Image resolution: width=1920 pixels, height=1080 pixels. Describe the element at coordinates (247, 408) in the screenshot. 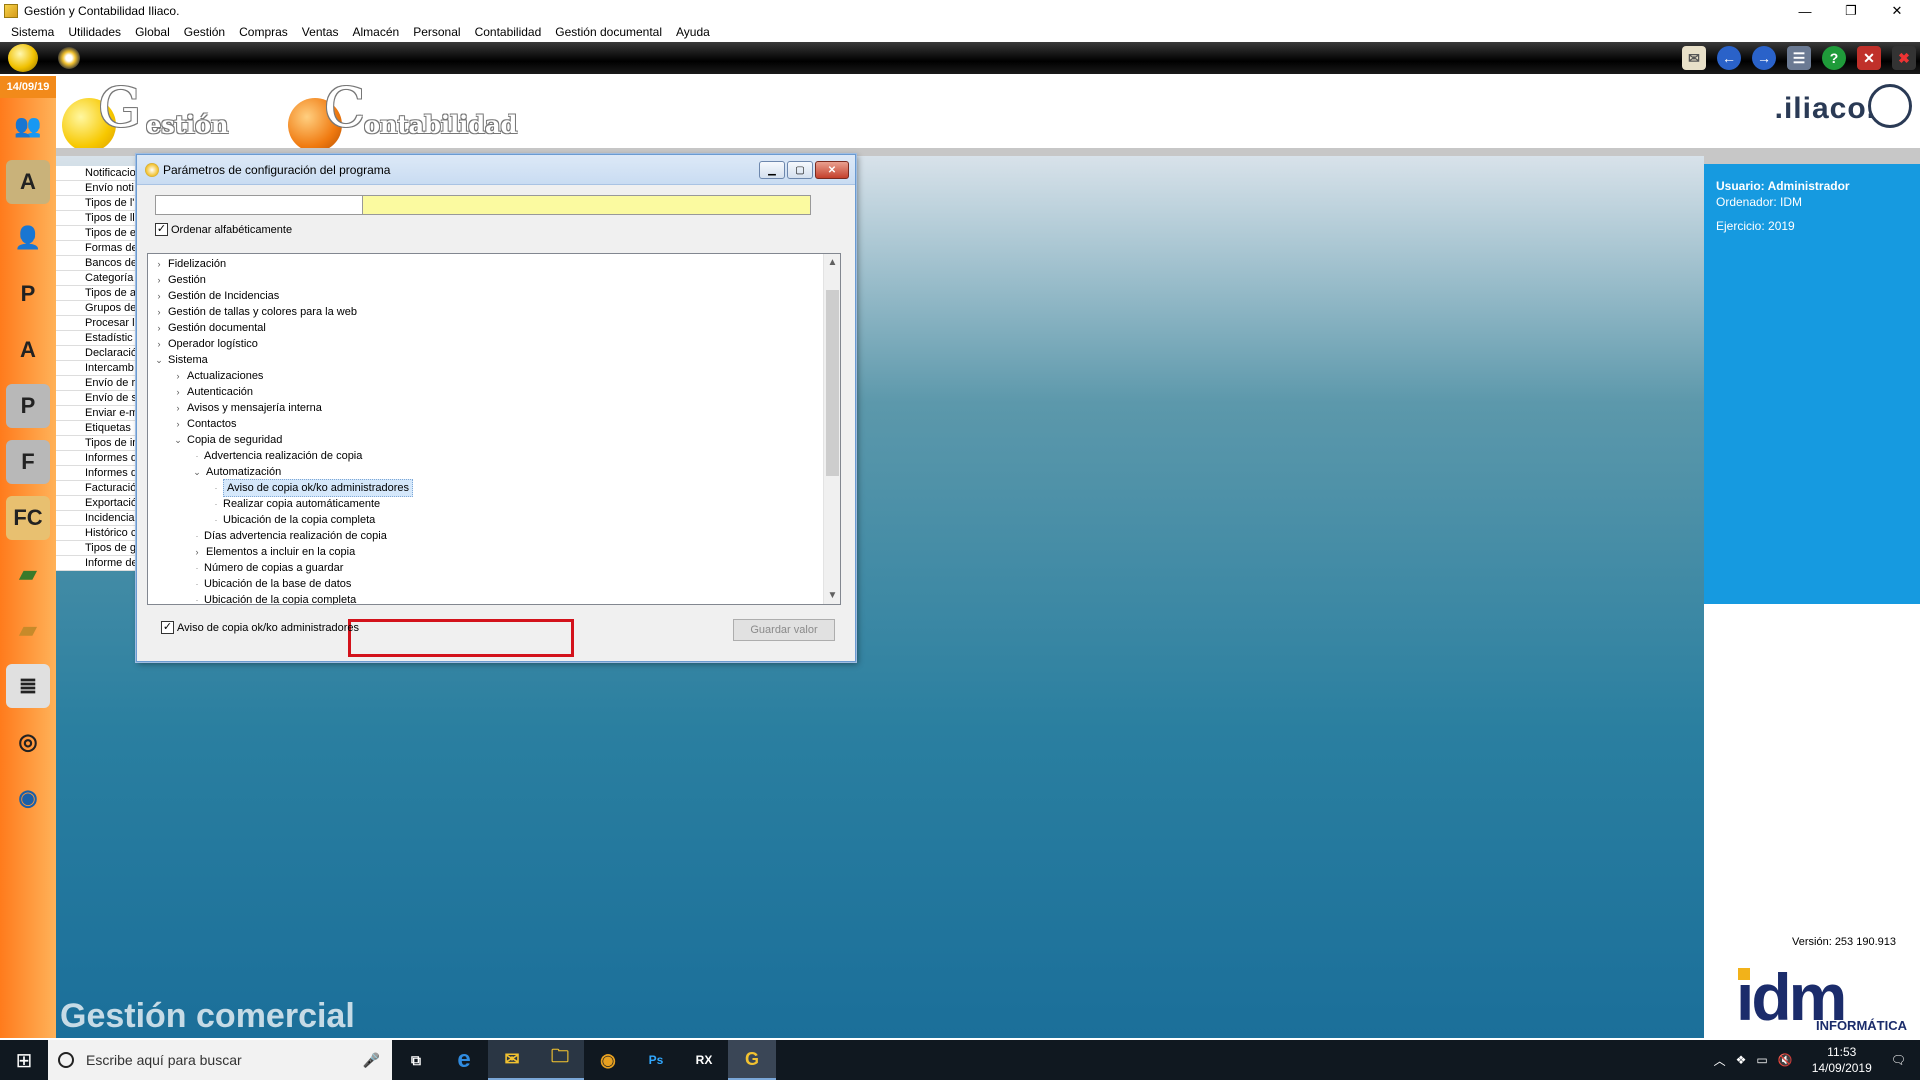

I see `tree-node: › Avisos y mensajería interna` at that location.